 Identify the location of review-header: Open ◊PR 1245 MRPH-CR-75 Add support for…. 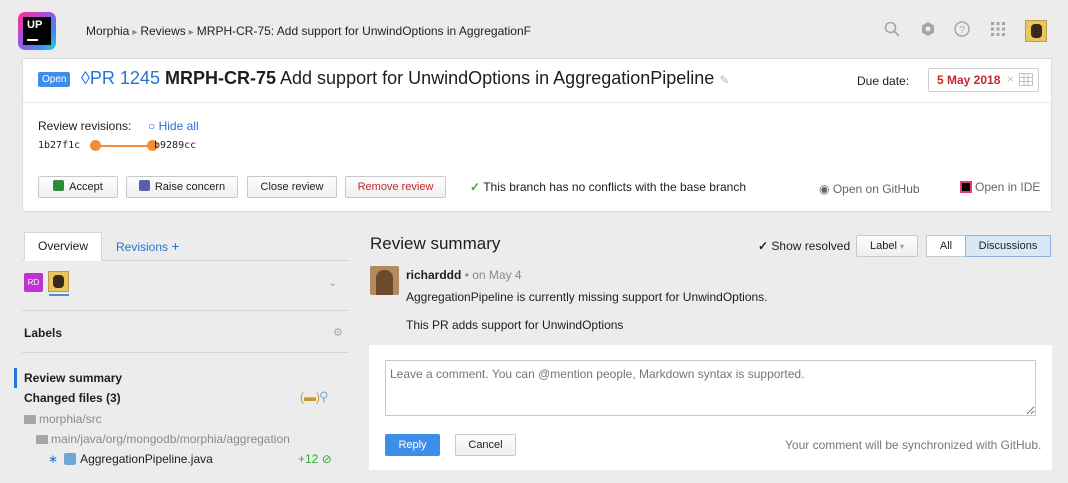
(537, 80).